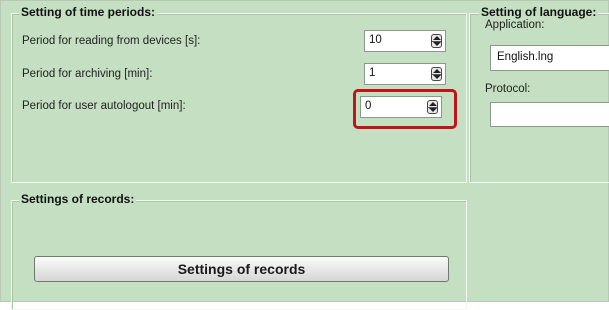 The height and width of the screenshot is (310, 609). I want to click on archiving-period-value: 1, so click(372, 73).